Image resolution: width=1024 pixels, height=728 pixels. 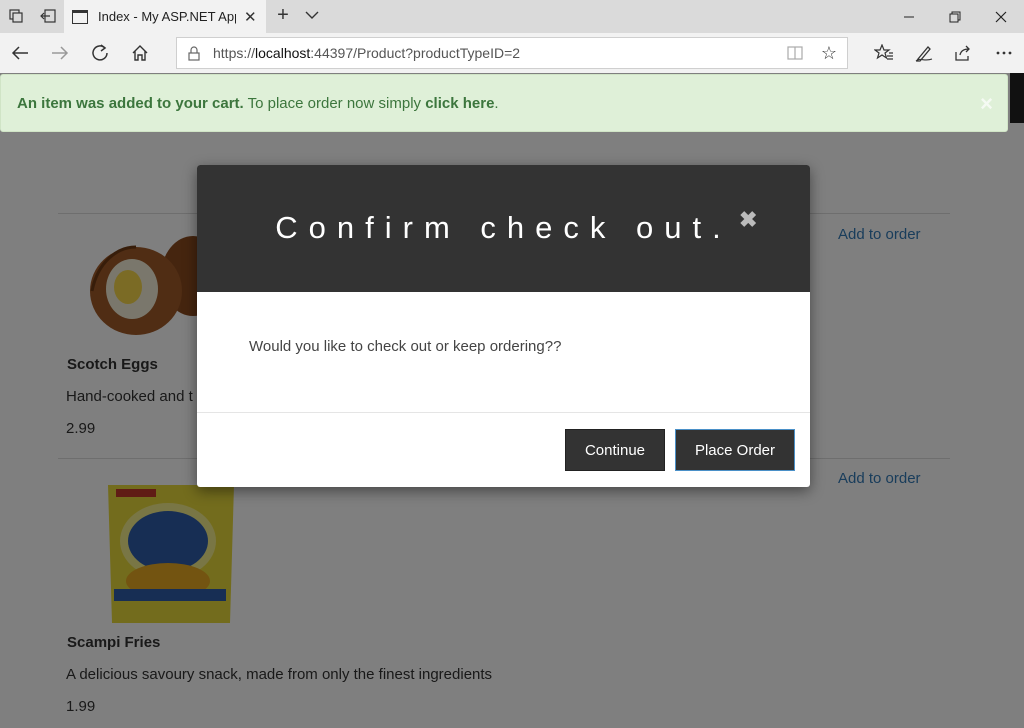 I want to click on page-favicon-icon, so click(x=80, y=16).